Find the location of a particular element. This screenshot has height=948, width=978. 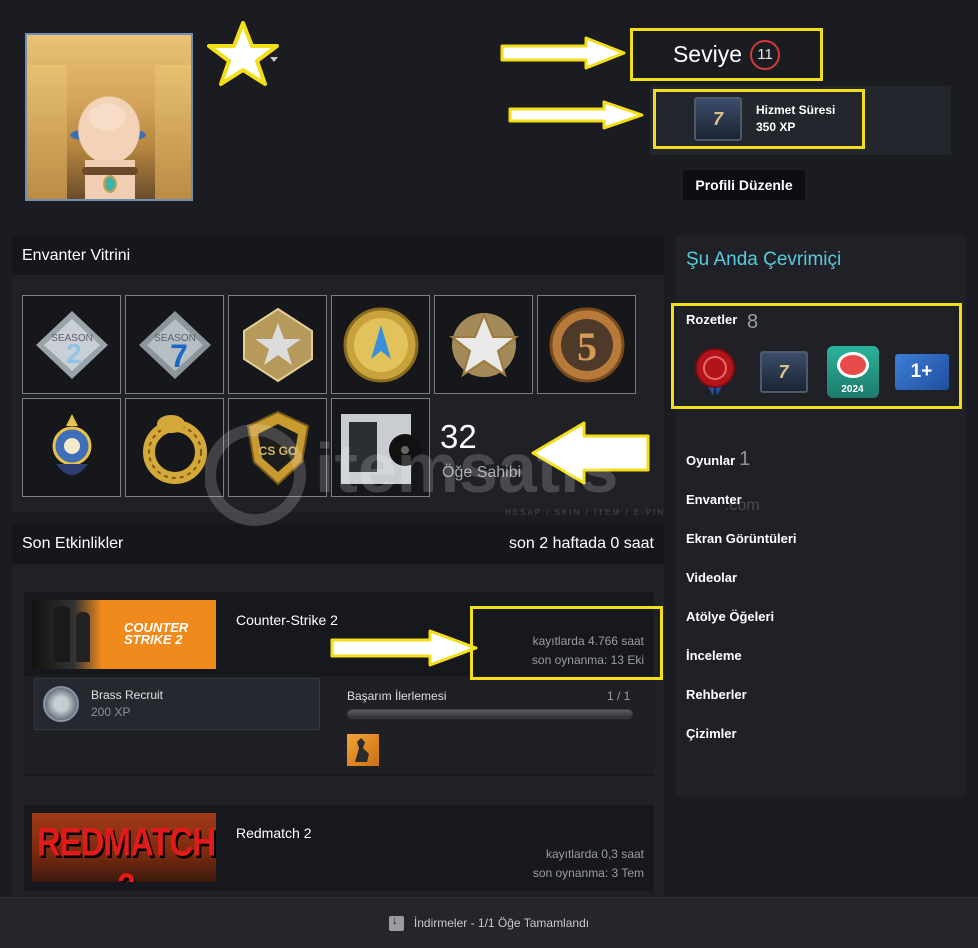

activity-title: Son Etkinlikler is located at coordinates (73, 543).